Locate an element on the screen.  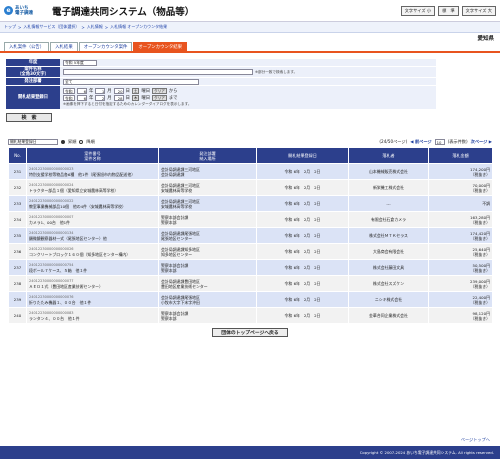
row-winner: 山本機械販売株式会社 is located at coordinates (388, 171).